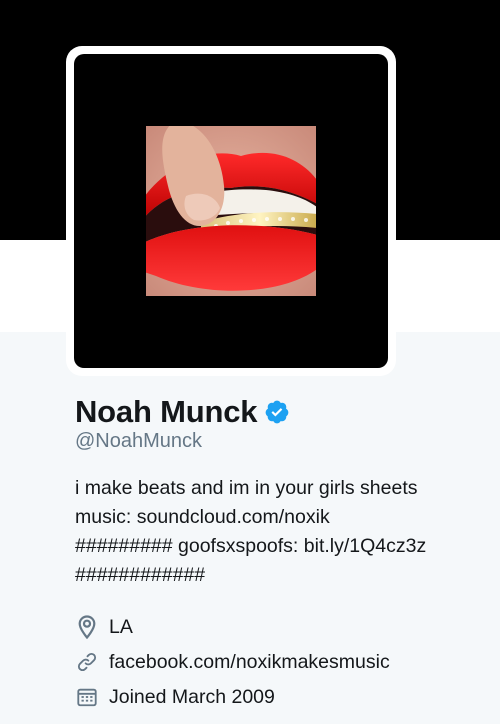 The image size is (500, 724). What do you see at coordinates (104, 627) in the screenshot?
I see `profile-location: LA` at bounding box center [104, 627].